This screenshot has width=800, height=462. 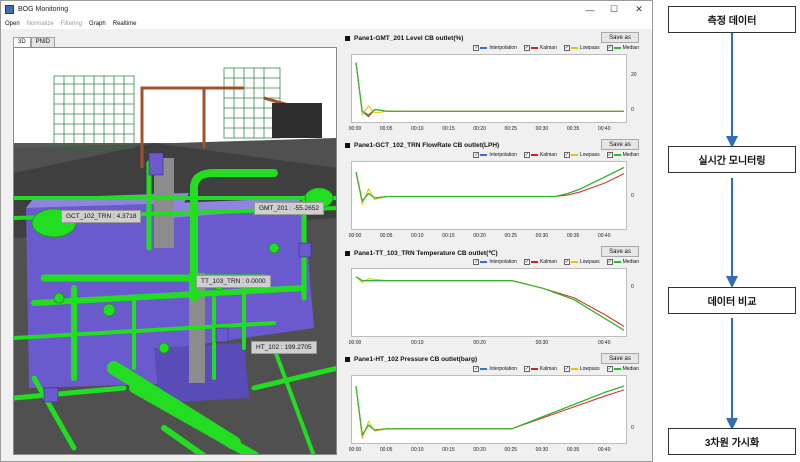 What do you see at coordinates (71, 24) in the screenshot?
I see `menu-filtering: Filtering` at bounding box center [71, 24].